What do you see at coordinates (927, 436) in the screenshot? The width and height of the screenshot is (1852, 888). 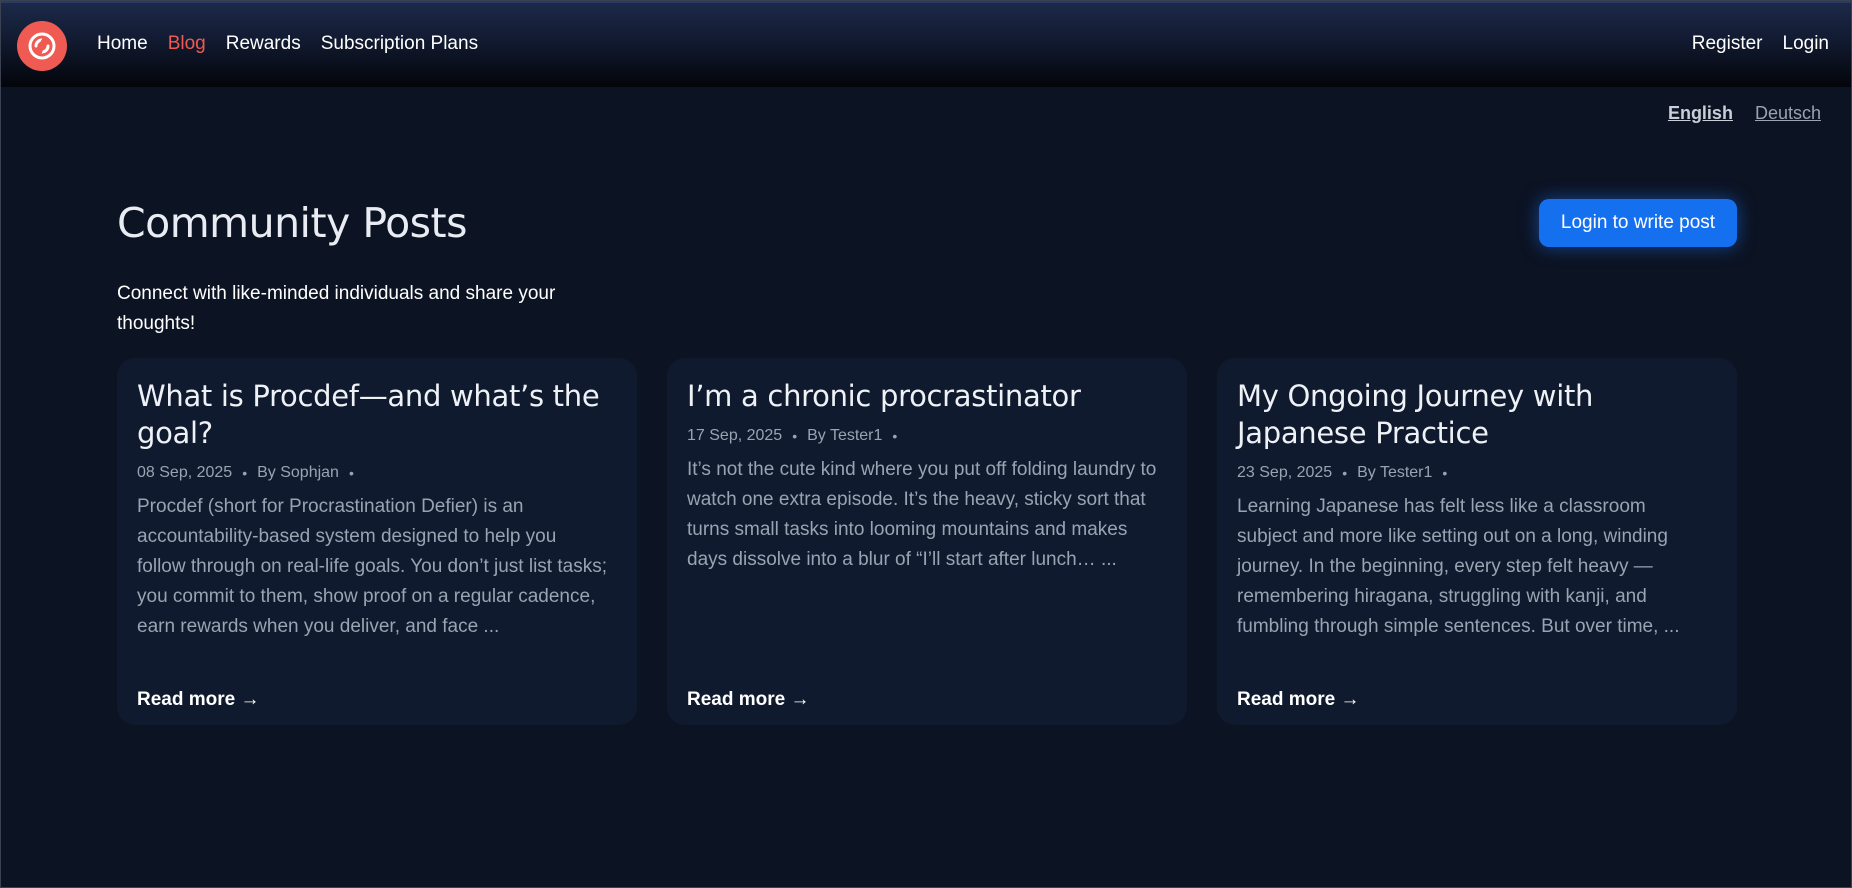 I see `post-meta: 17 Sep, 2025 • By Tester1 •` at bounding box center [927, 436].